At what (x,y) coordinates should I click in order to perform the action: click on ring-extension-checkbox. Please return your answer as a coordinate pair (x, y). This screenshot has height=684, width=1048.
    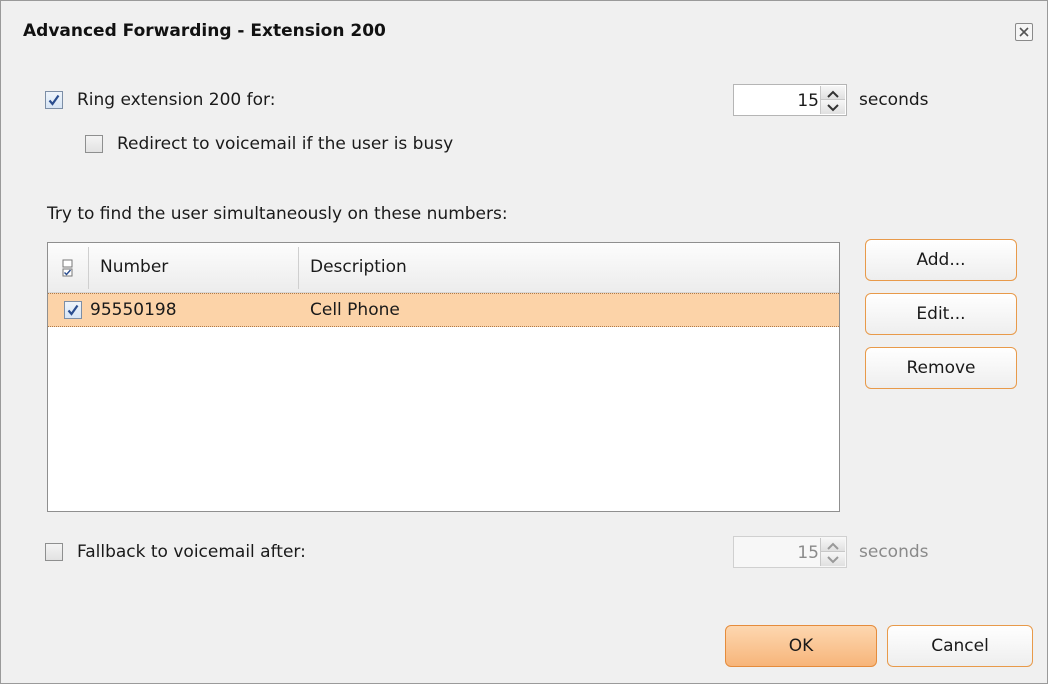
    Looking at the image, I should click on (54, 100).